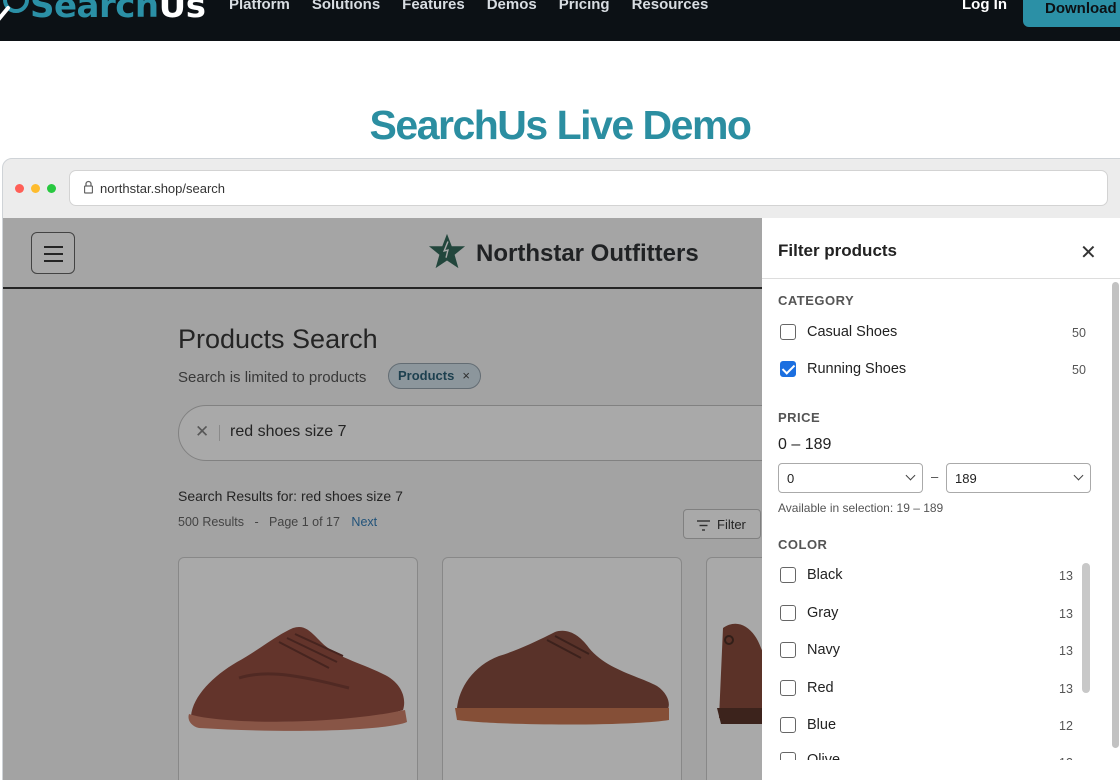 The height and width of the screenshot is (780, 1120). Describe the element at coordinates (259, 6) in the screenshot. I see `nav-platform: Platform` at that location.